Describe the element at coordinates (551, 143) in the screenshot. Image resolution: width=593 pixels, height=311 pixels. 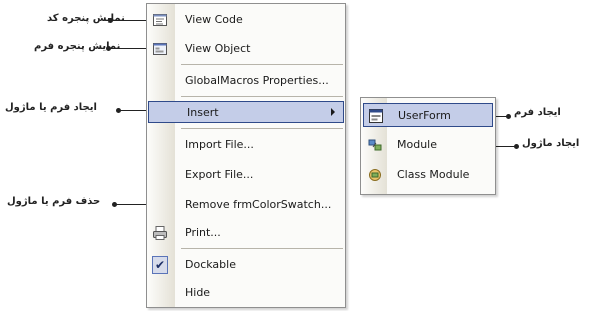
I see `annotation-module: ایجاد ماژول` at that location.